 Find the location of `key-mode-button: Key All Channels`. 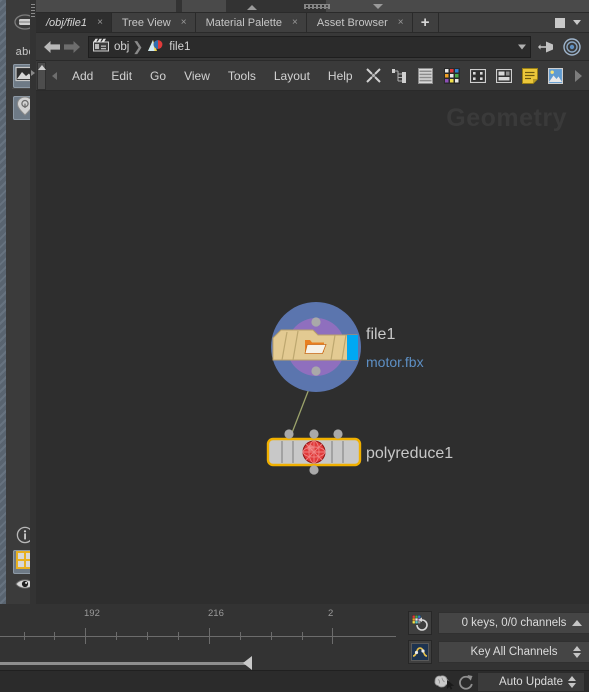

key-mode-button: Key All Channels is located at coordinates (513, 652).